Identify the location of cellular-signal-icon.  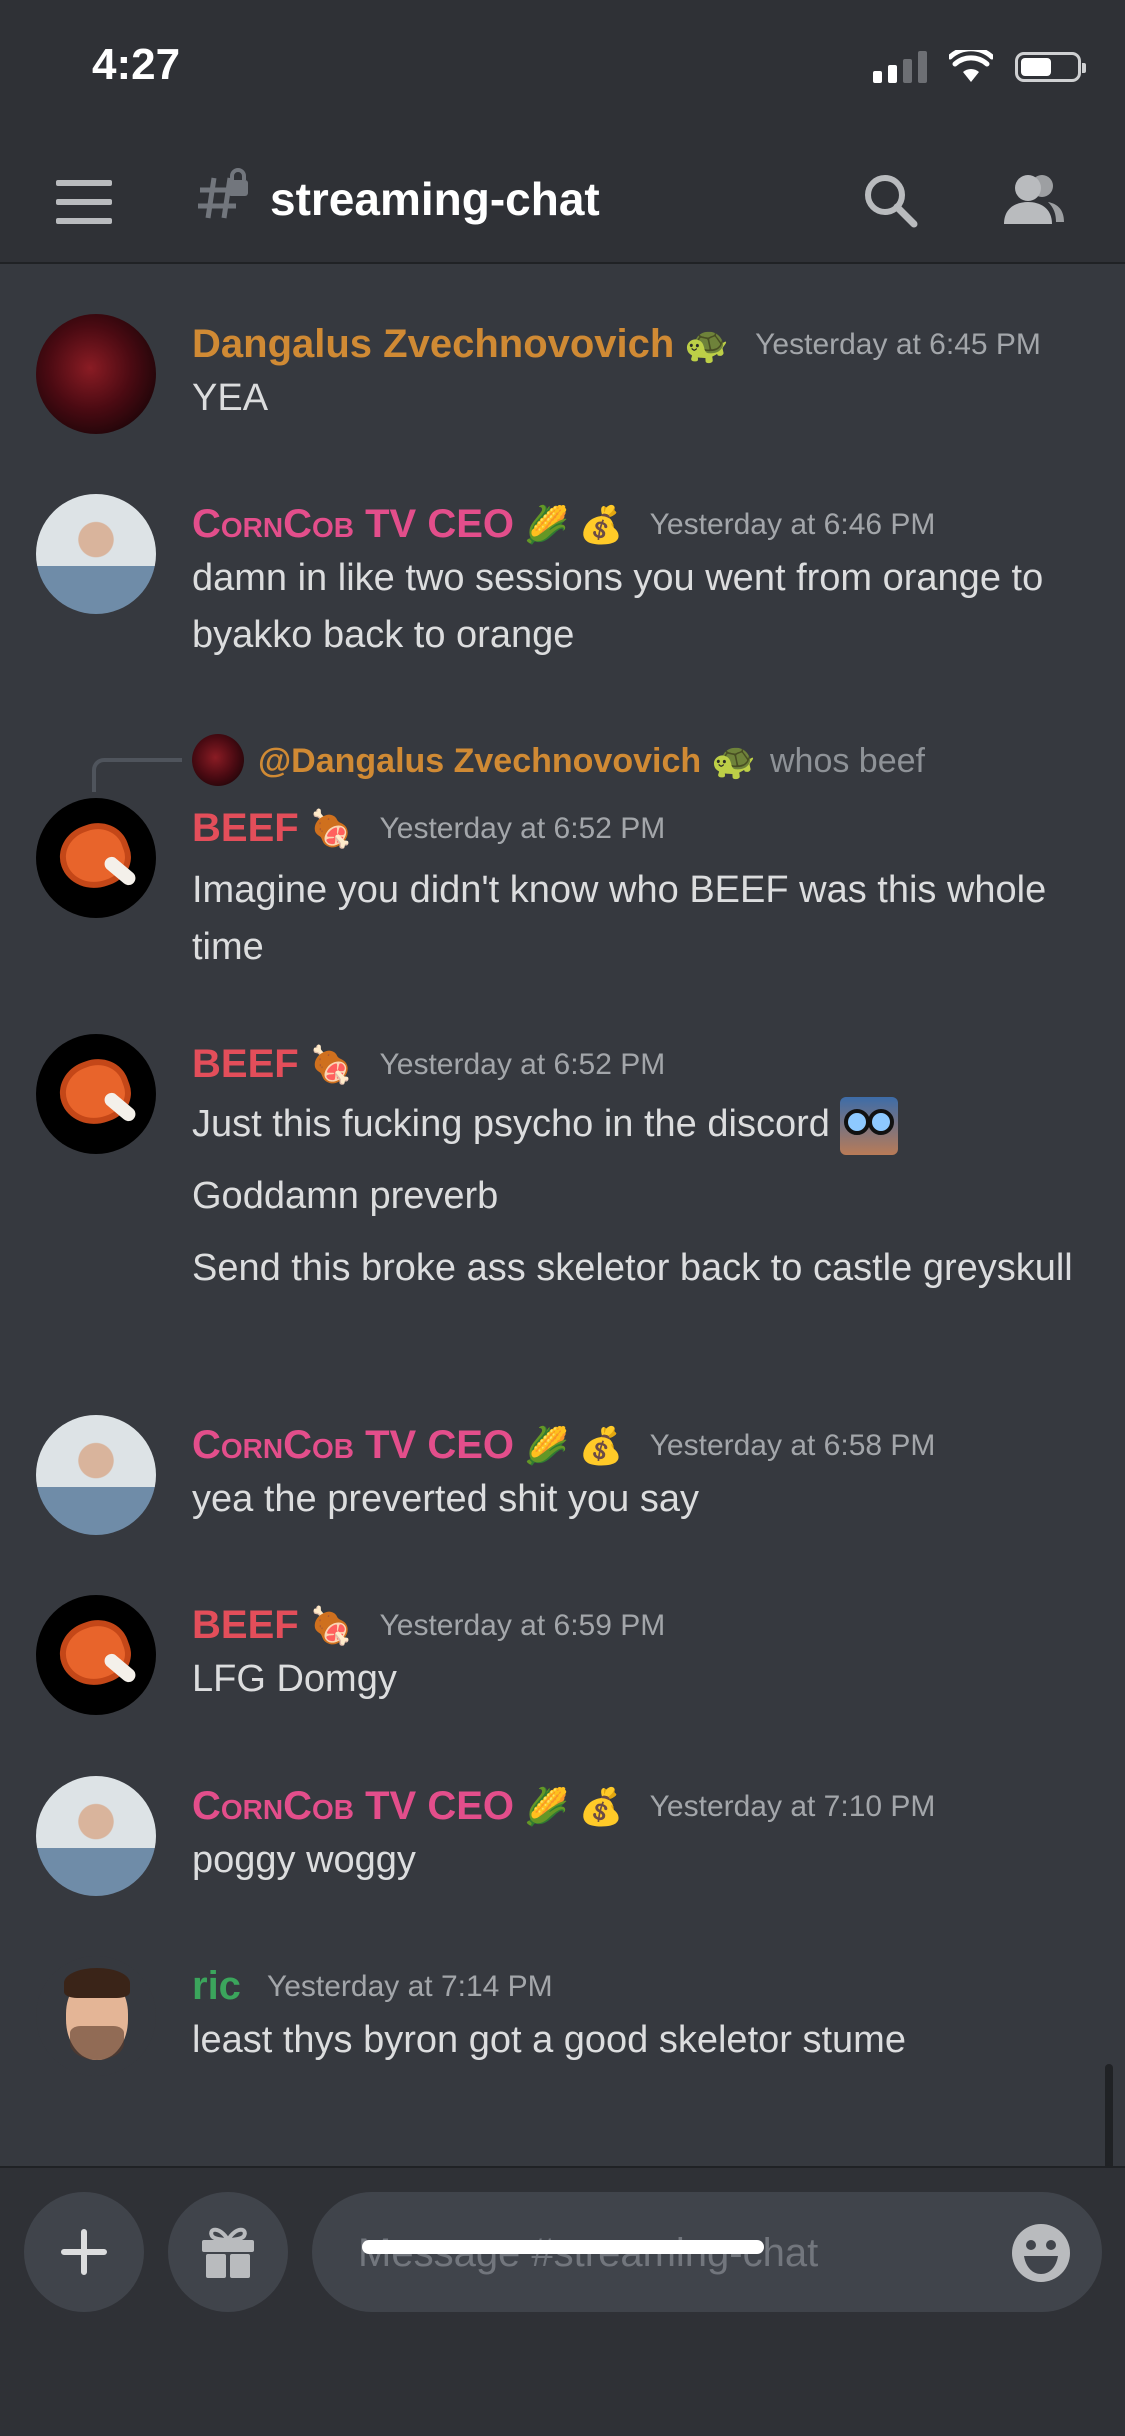
(900, 67).